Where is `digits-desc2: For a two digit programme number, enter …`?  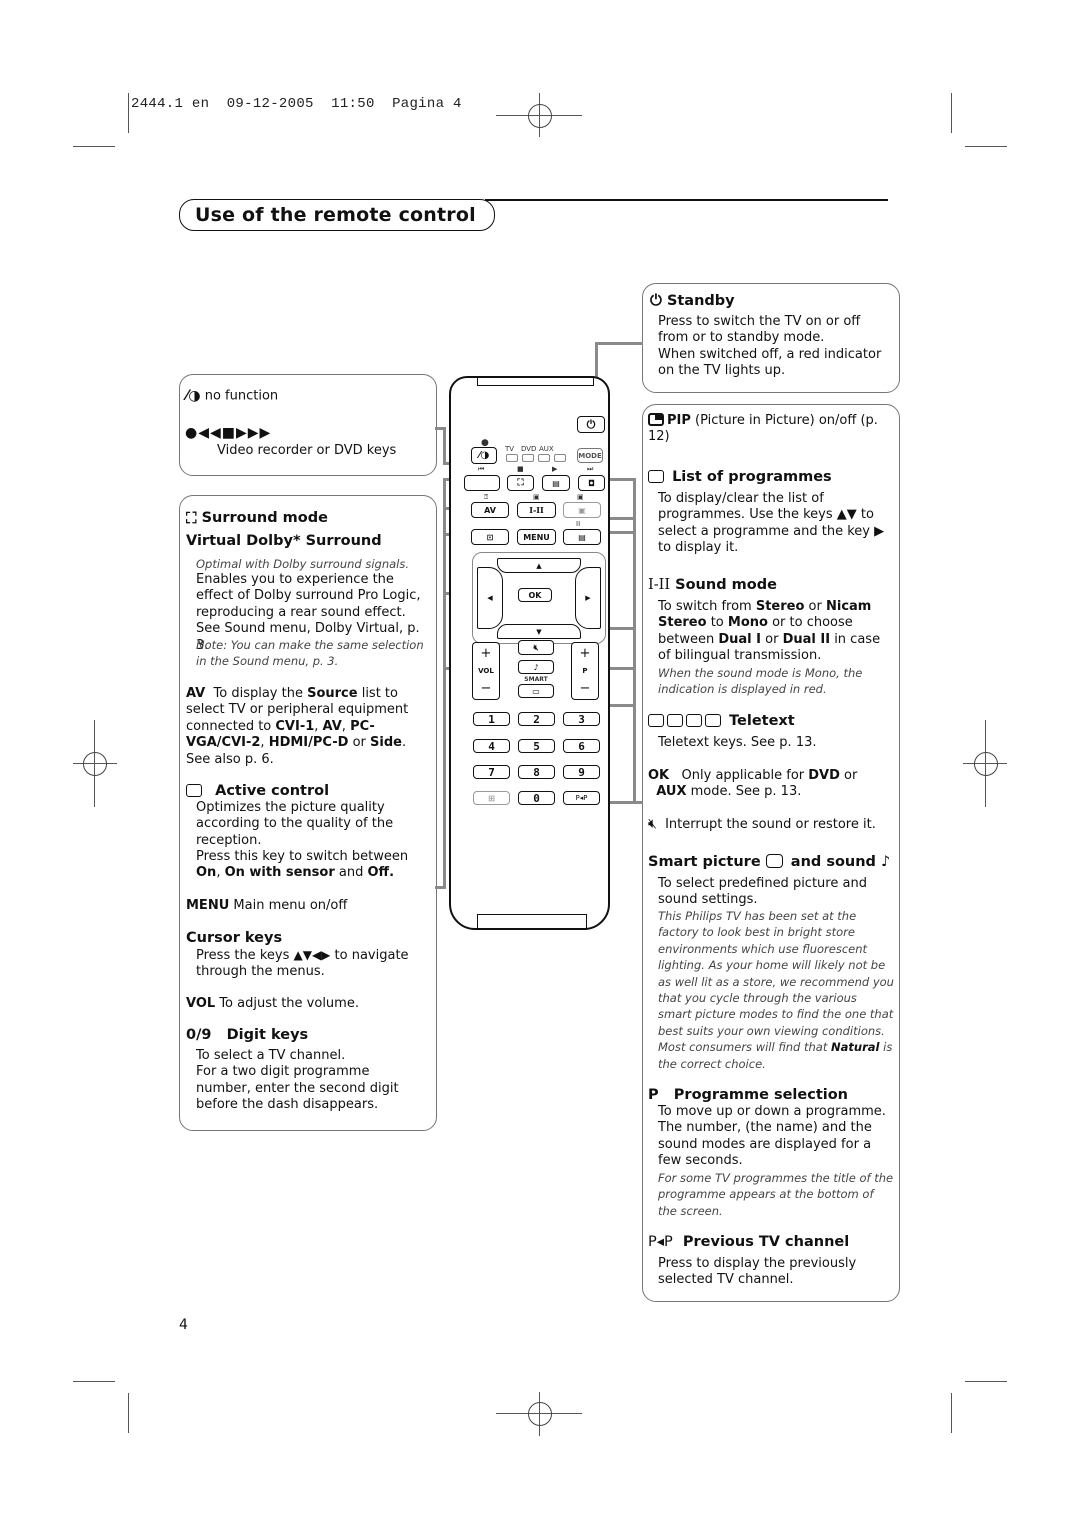
digits-desc2: For a two digit programme number, enter … is located at coordinates (297, 1088).